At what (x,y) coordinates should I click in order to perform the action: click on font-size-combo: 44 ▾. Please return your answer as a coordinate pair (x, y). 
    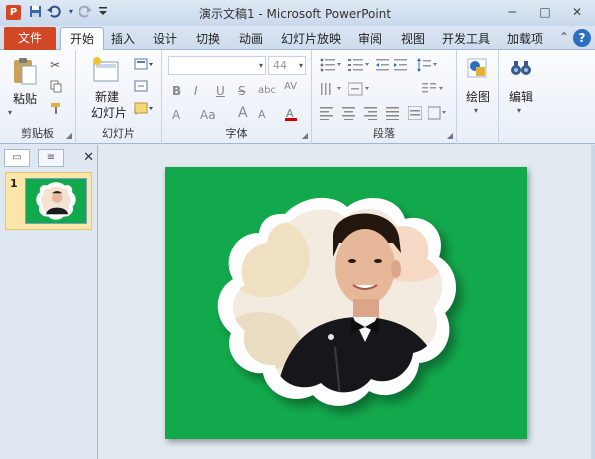
    Looking at the image, I should click on (287, 65).